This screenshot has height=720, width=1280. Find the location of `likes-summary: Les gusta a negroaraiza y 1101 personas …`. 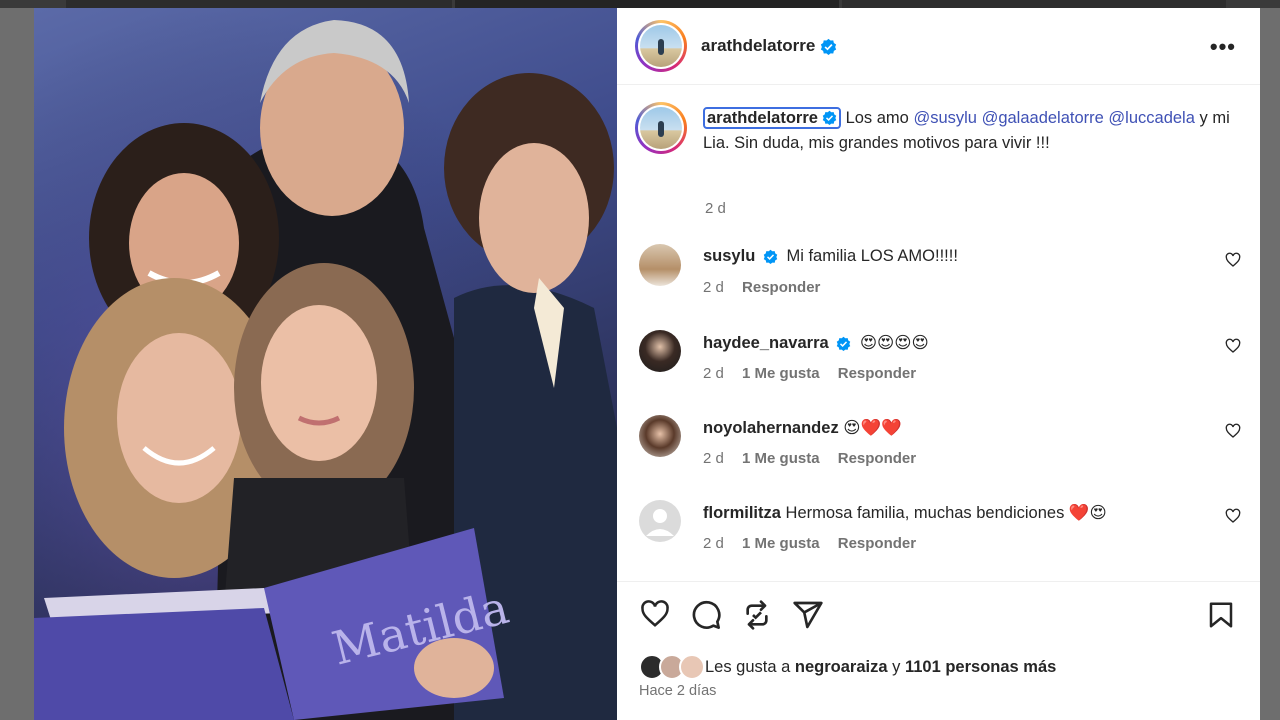

likes-summary: Les gusta a negroaraiza y 1101 personas … is located at coordinates (847, 667).